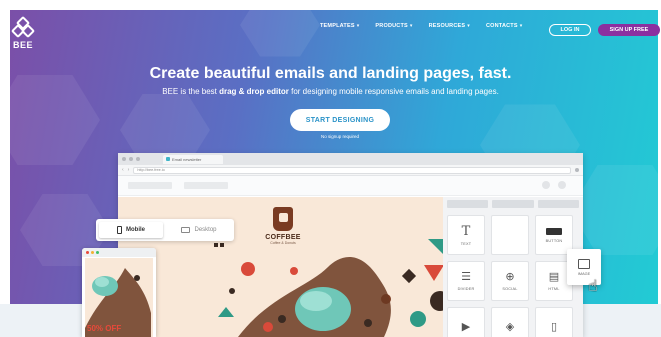 The width and height of the screenshot is (661, 337). I want to click on save-icon, so click(562, 185).